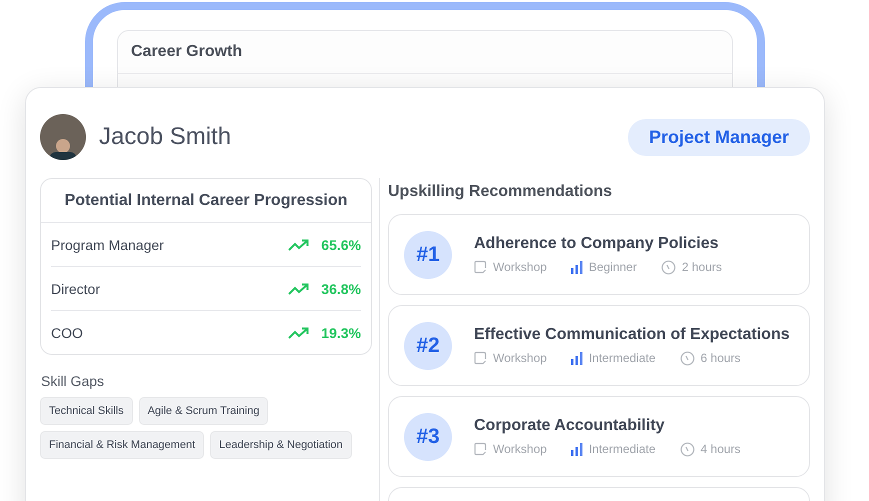  What do you see at coordinates (86, 411) in the screenshot?
I see `skill-tag: Technical Skills` at bounding box center [86, 411].